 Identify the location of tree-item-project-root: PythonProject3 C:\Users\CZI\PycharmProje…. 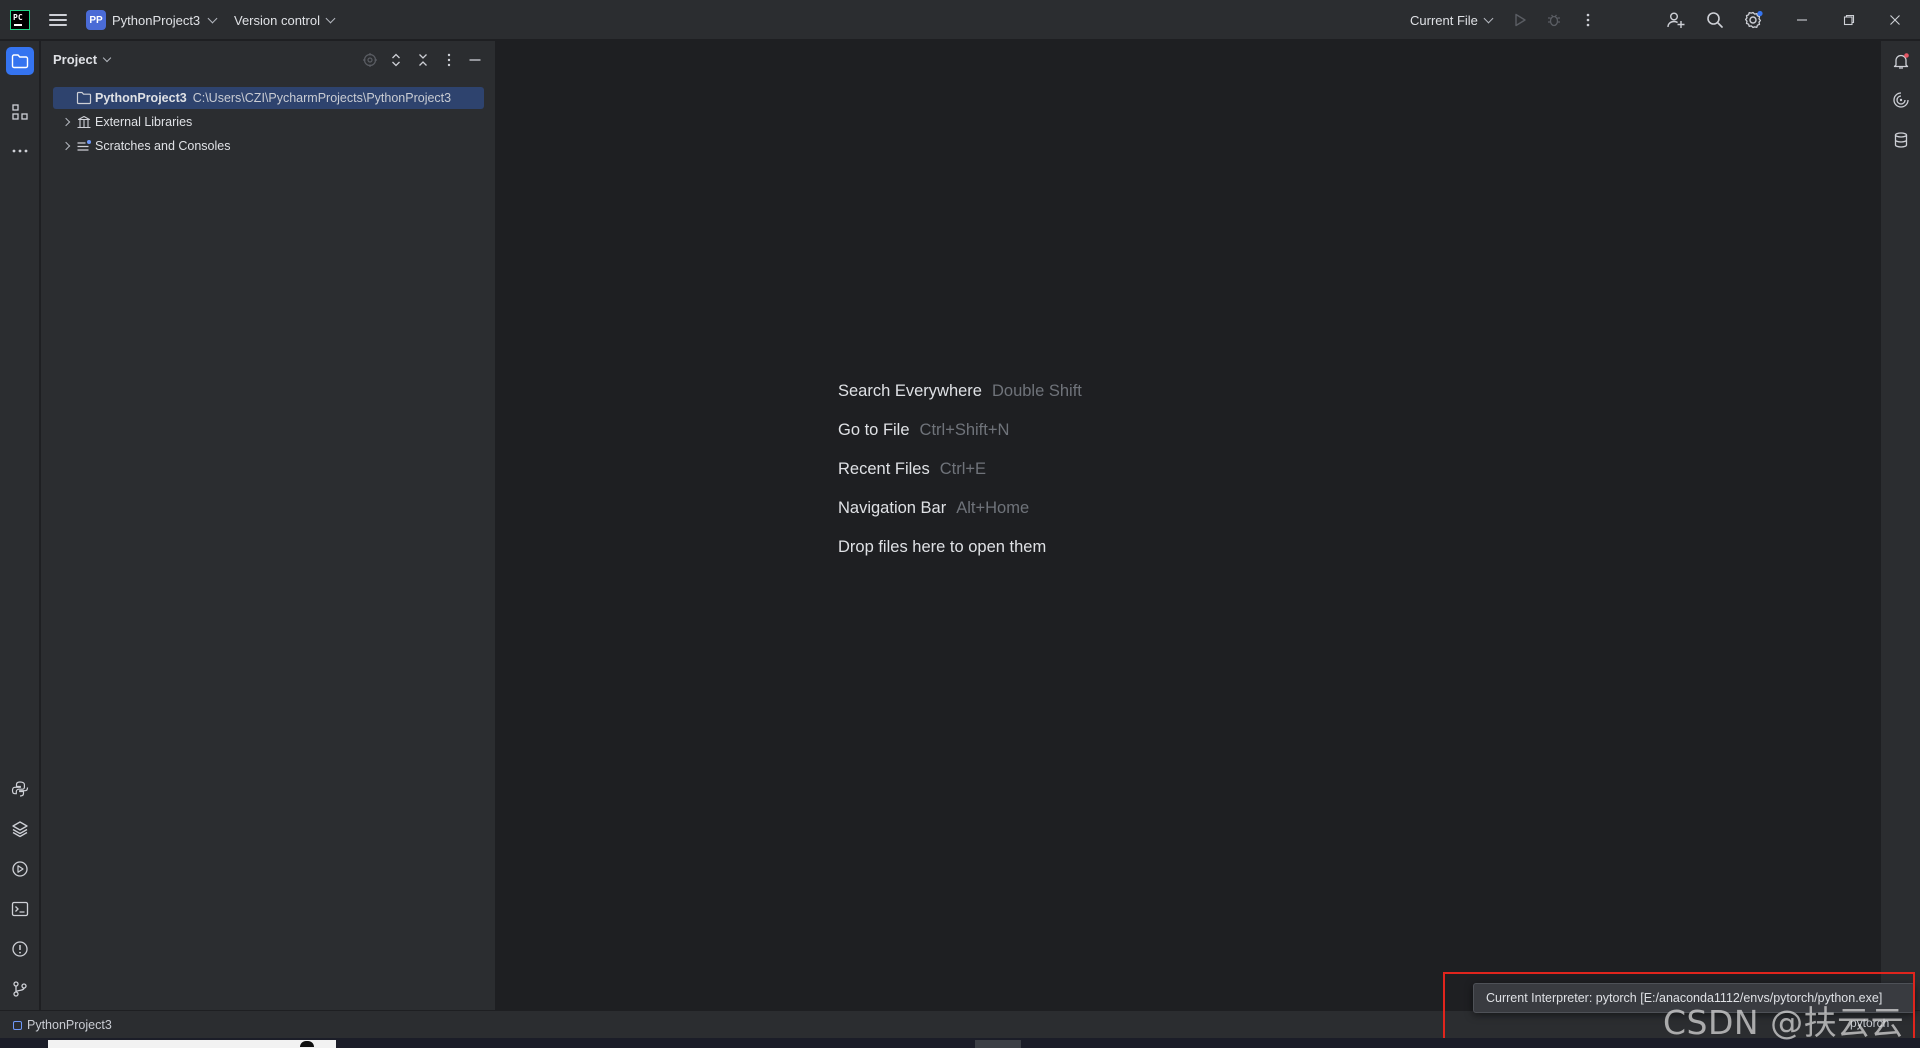
(268, 98).